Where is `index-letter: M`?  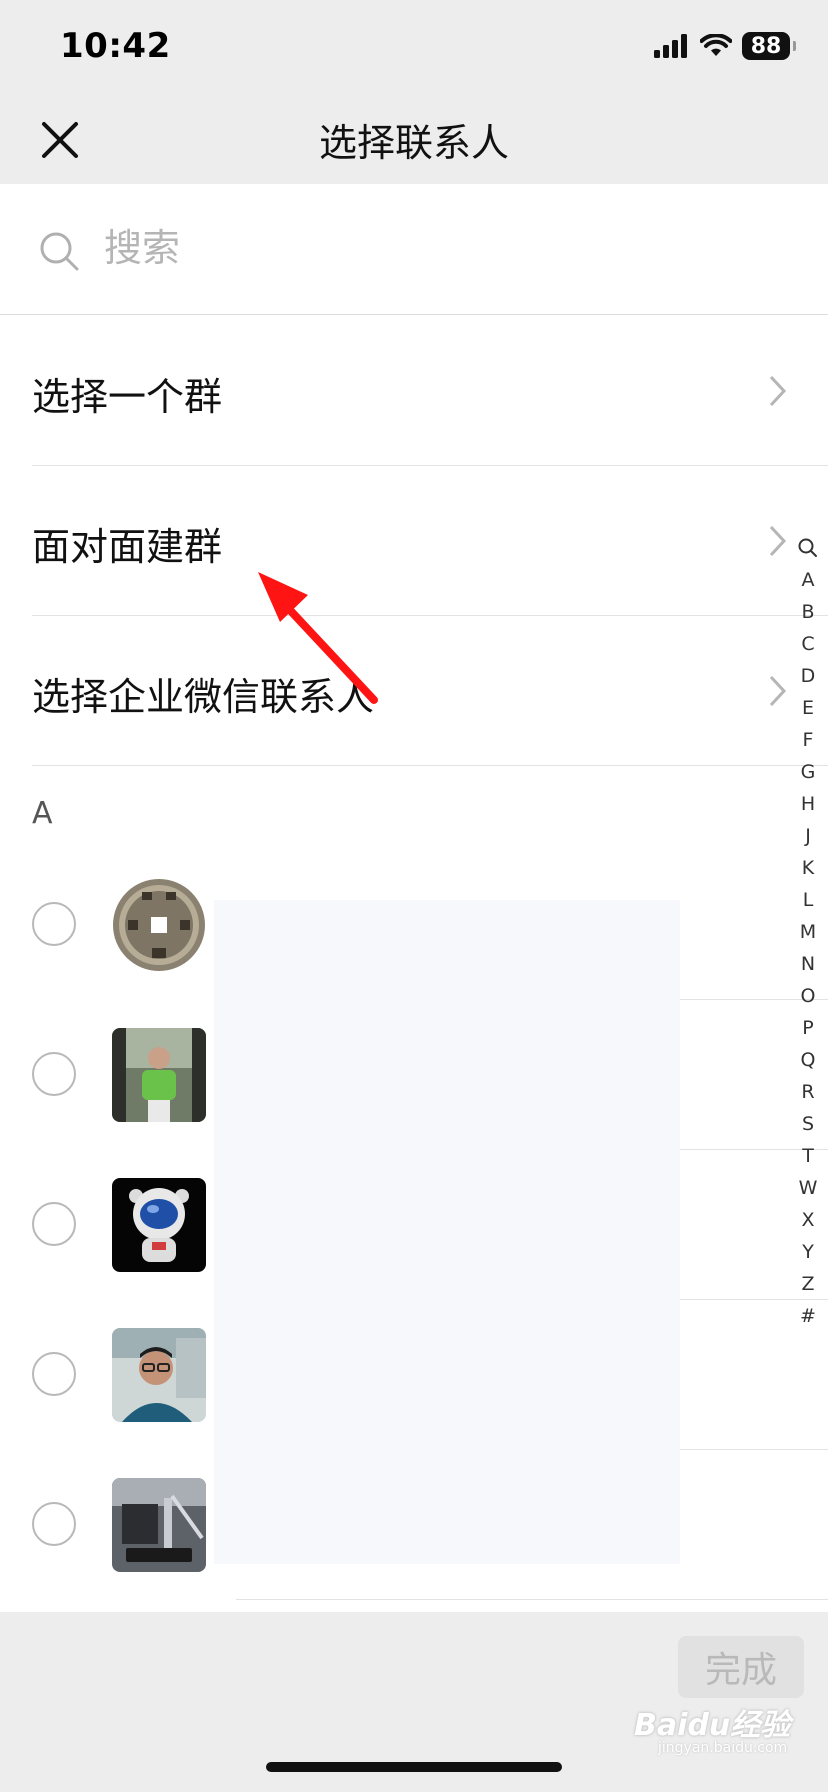
index-letter: M is located at coordinates (808, 932).